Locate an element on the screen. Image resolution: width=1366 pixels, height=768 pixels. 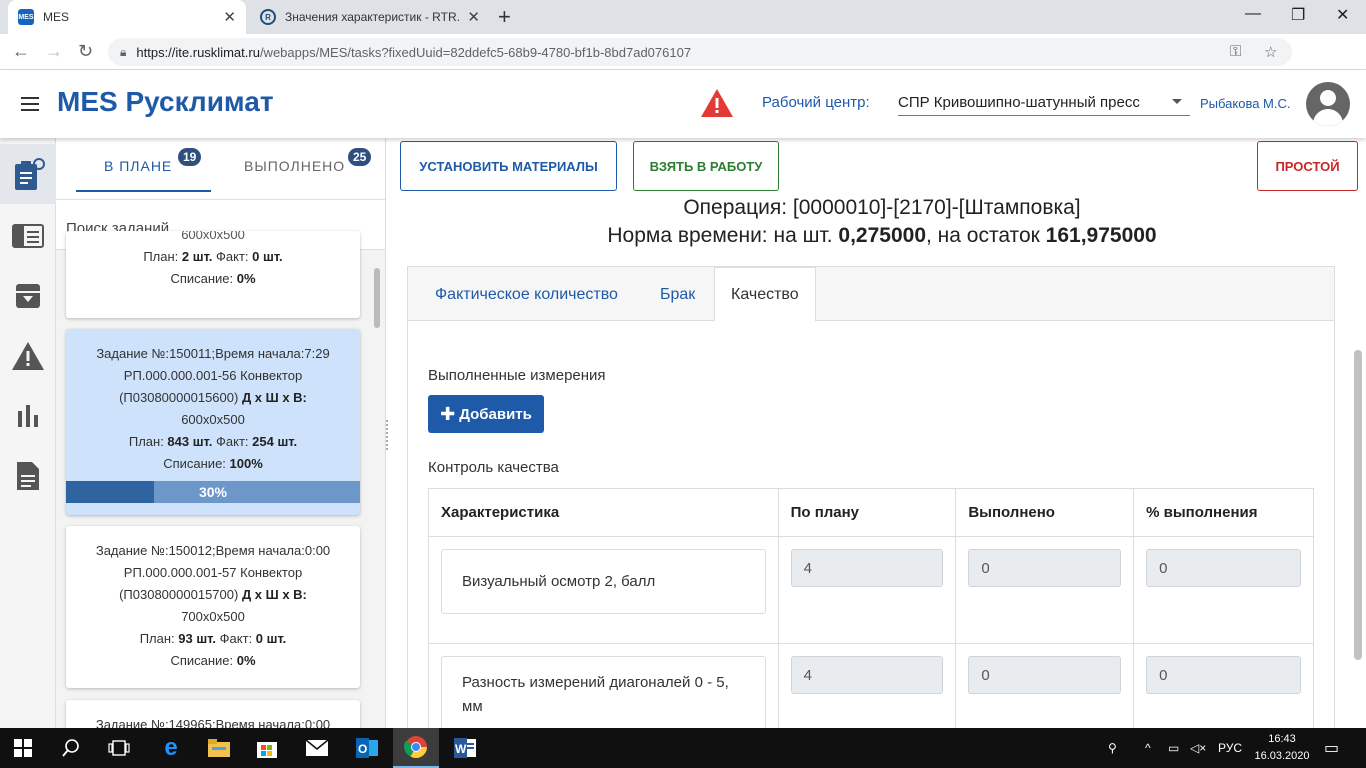
detail-tabs: Фактическое количество Брак Качество is located at coordinates (871, 294).